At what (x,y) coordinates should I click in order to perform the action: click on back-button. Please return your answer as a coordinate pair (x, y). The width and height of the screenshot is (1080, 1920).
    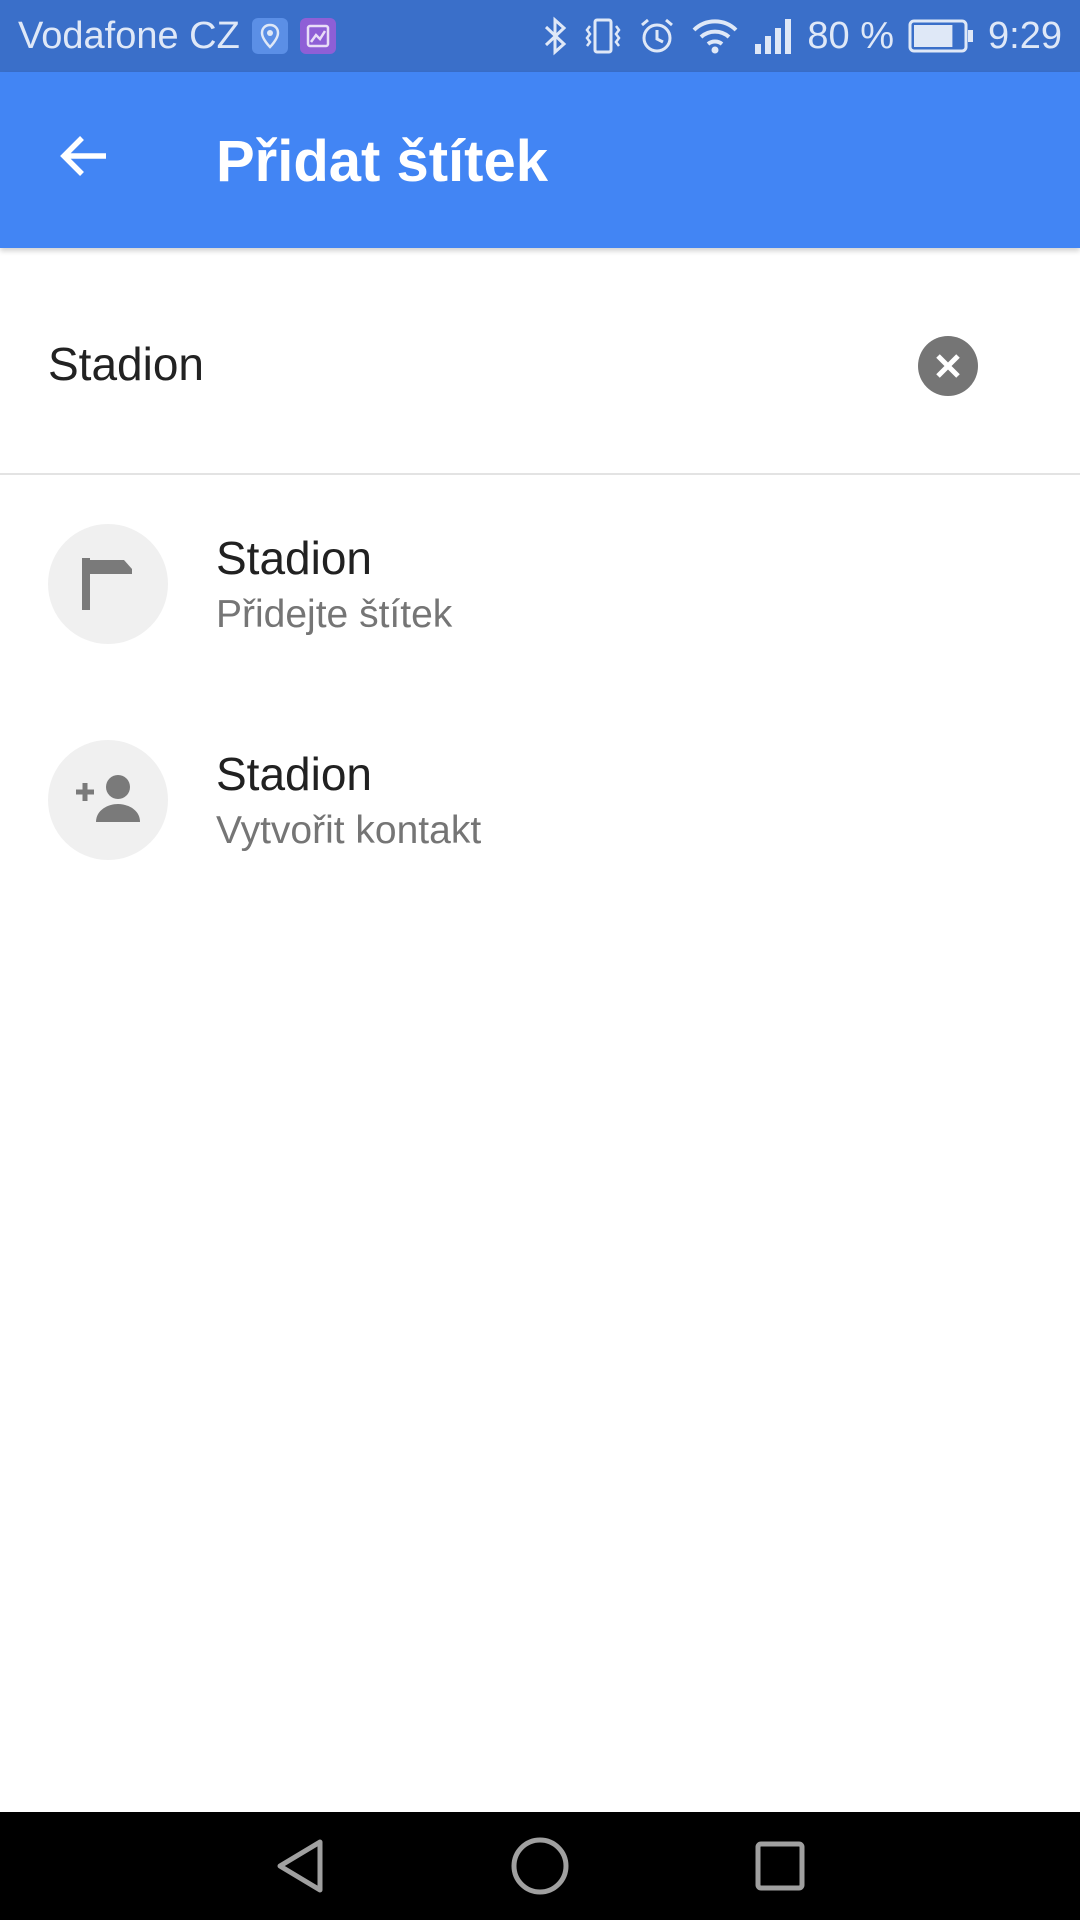
    Looking at the image, I should click on (84, 156).